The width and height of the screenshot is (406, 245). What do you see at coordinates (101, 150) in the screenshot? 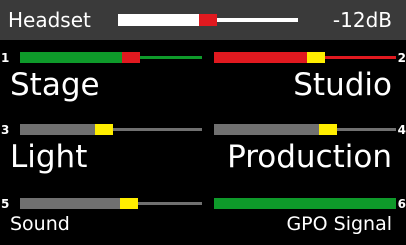
I see `channel-3: 3 Light` at bounding box center [101, 150].